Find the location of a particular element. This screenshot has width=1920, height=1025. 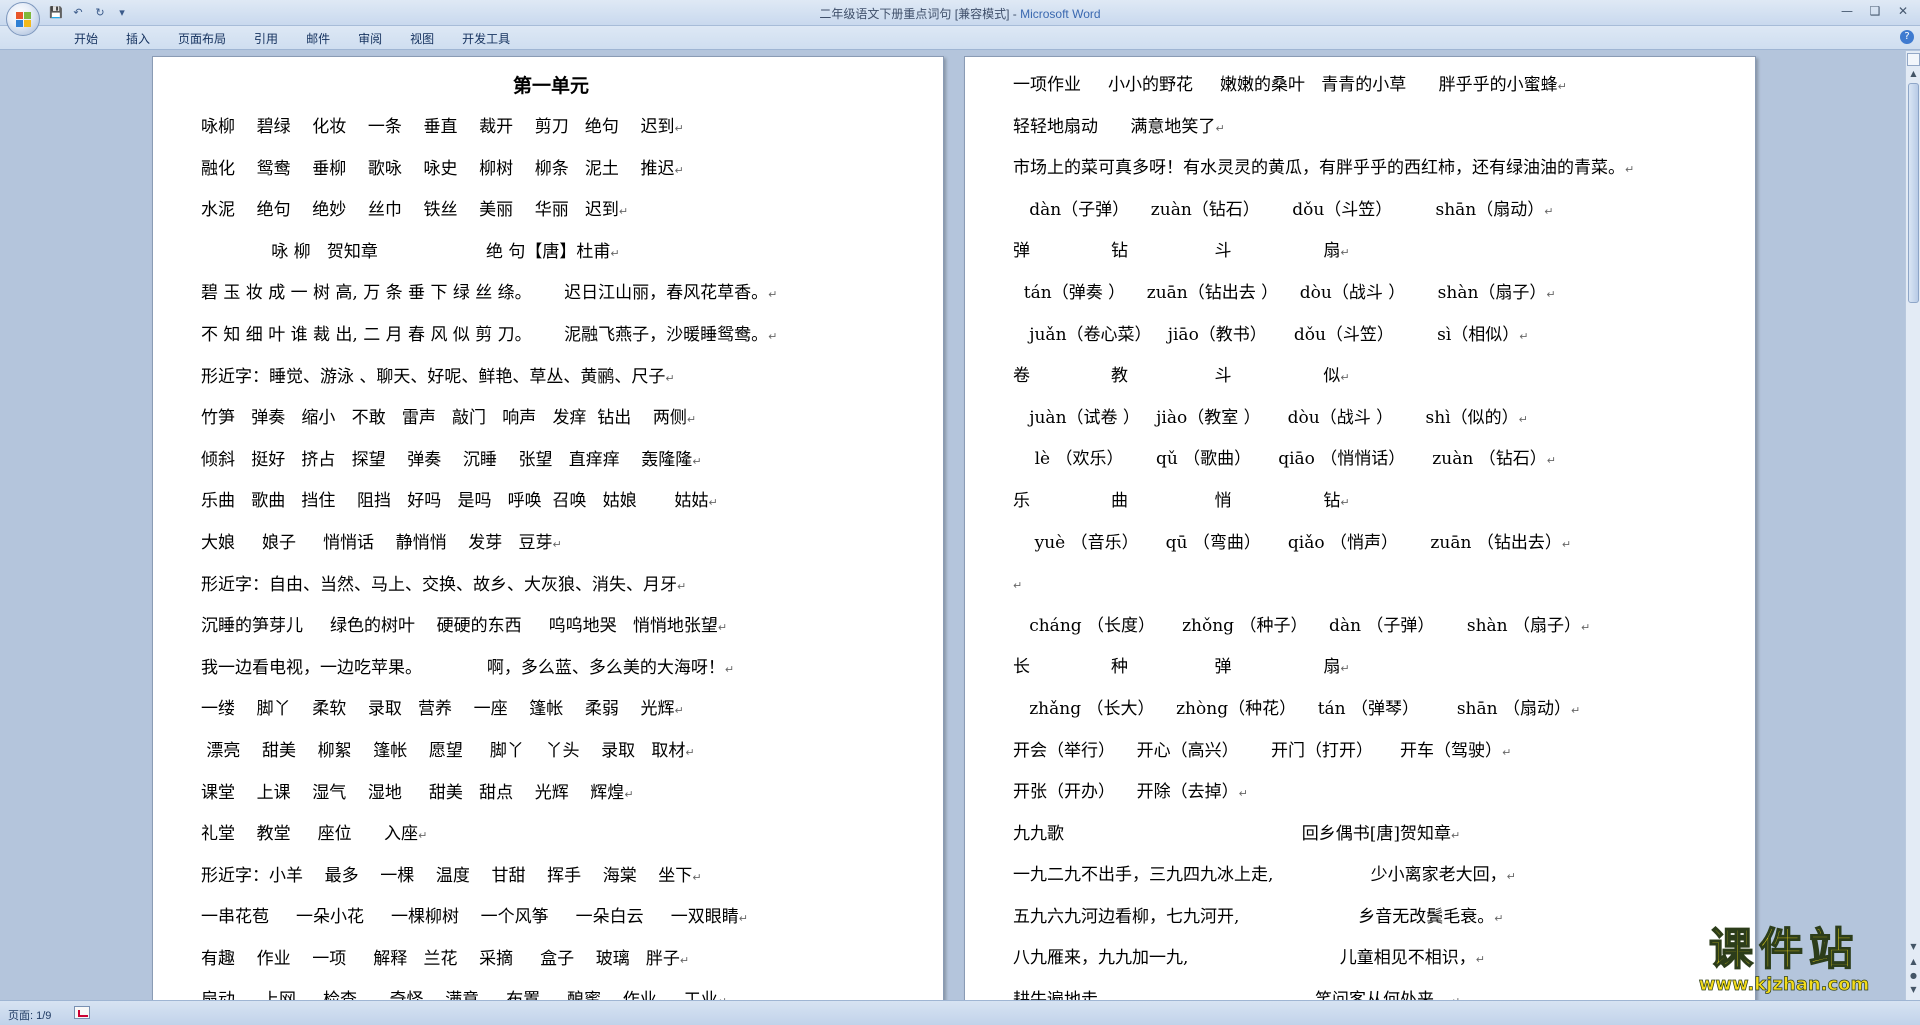

office-logo-icon is located at coordinates (24, 20).